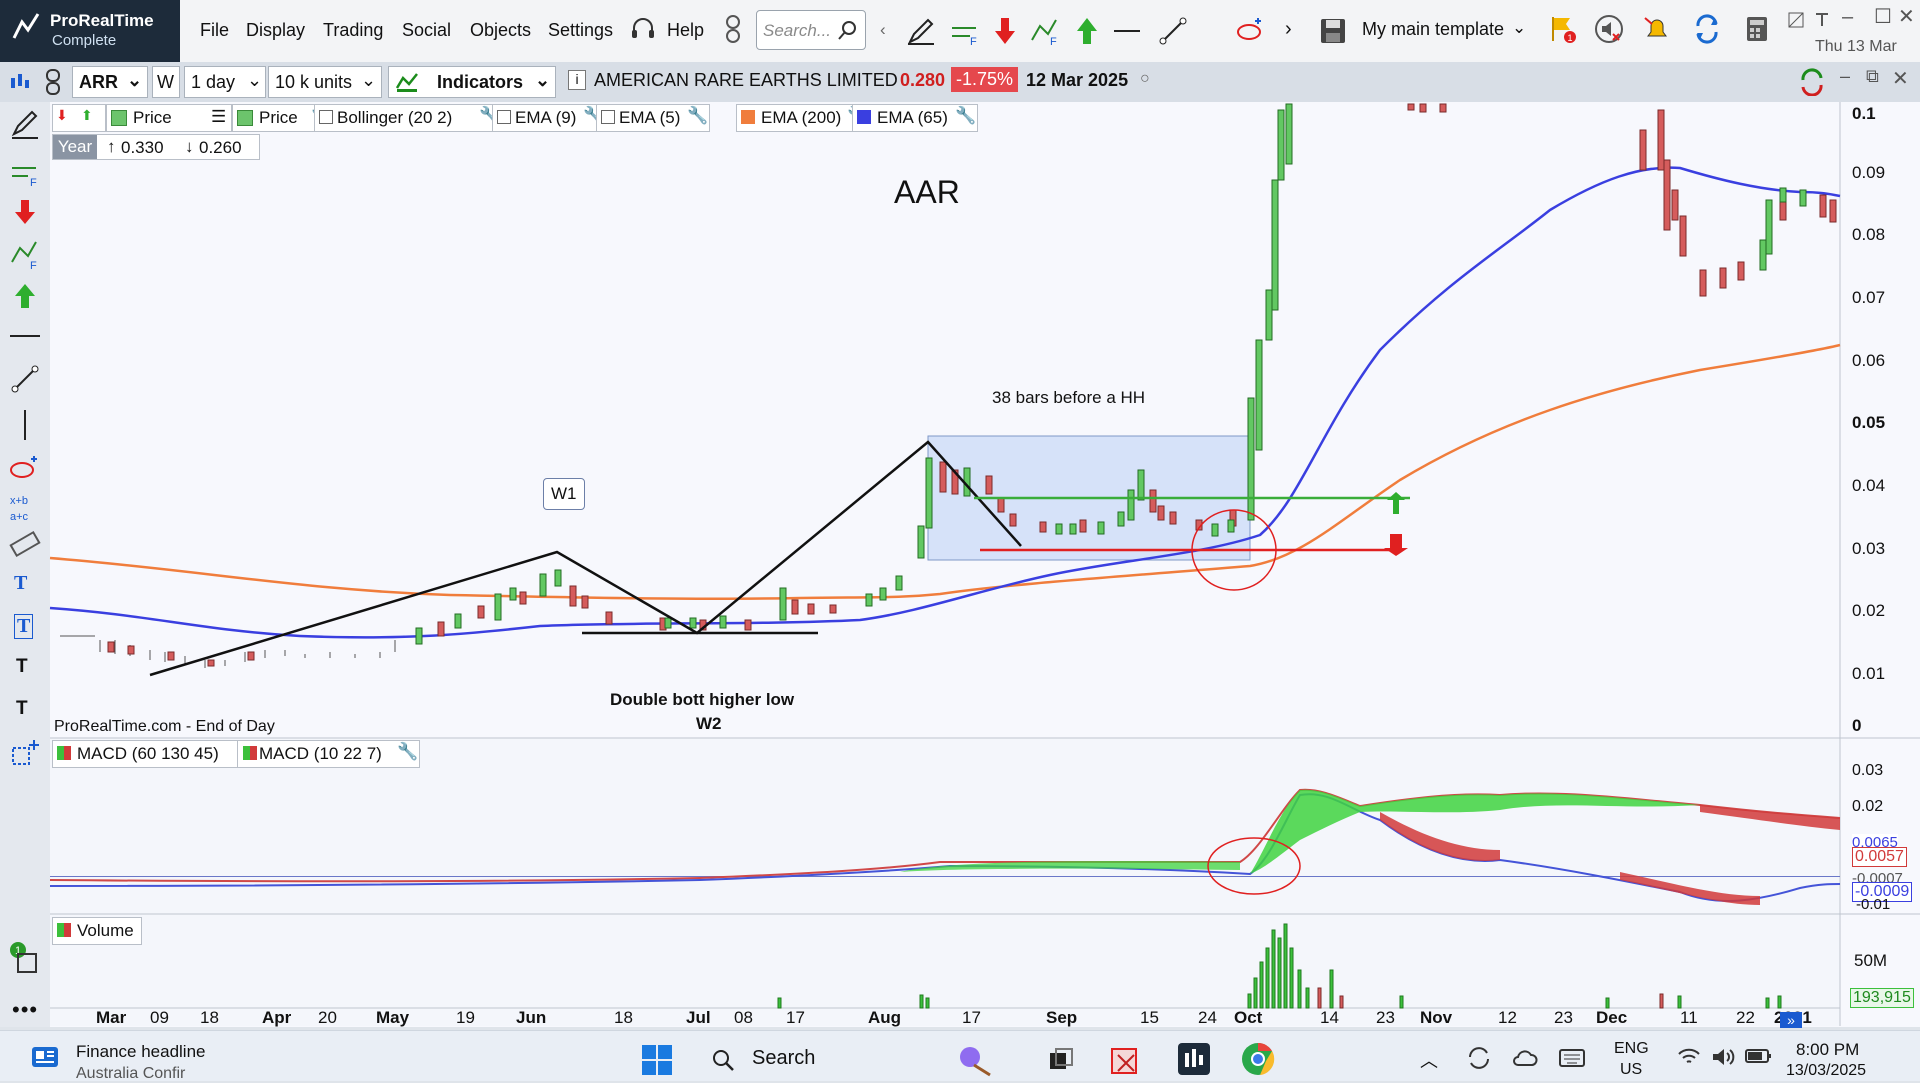 The width and height of the screenshot is (1920, 1083). I want to click on time-tick: 08, so click(743, 1018).